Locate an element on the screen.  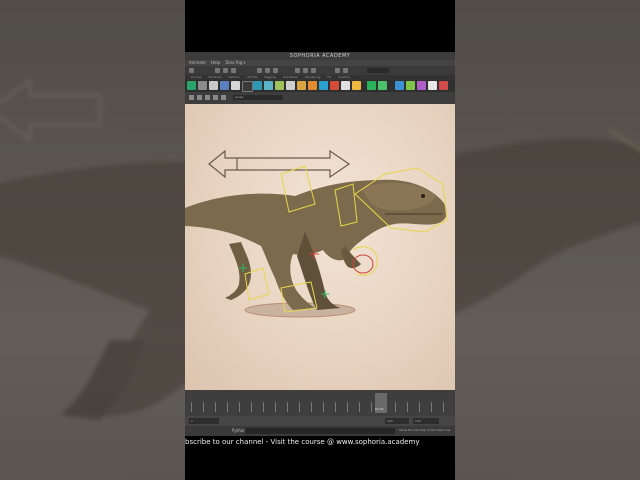
tween-icon is located at coordinates (432, 85).